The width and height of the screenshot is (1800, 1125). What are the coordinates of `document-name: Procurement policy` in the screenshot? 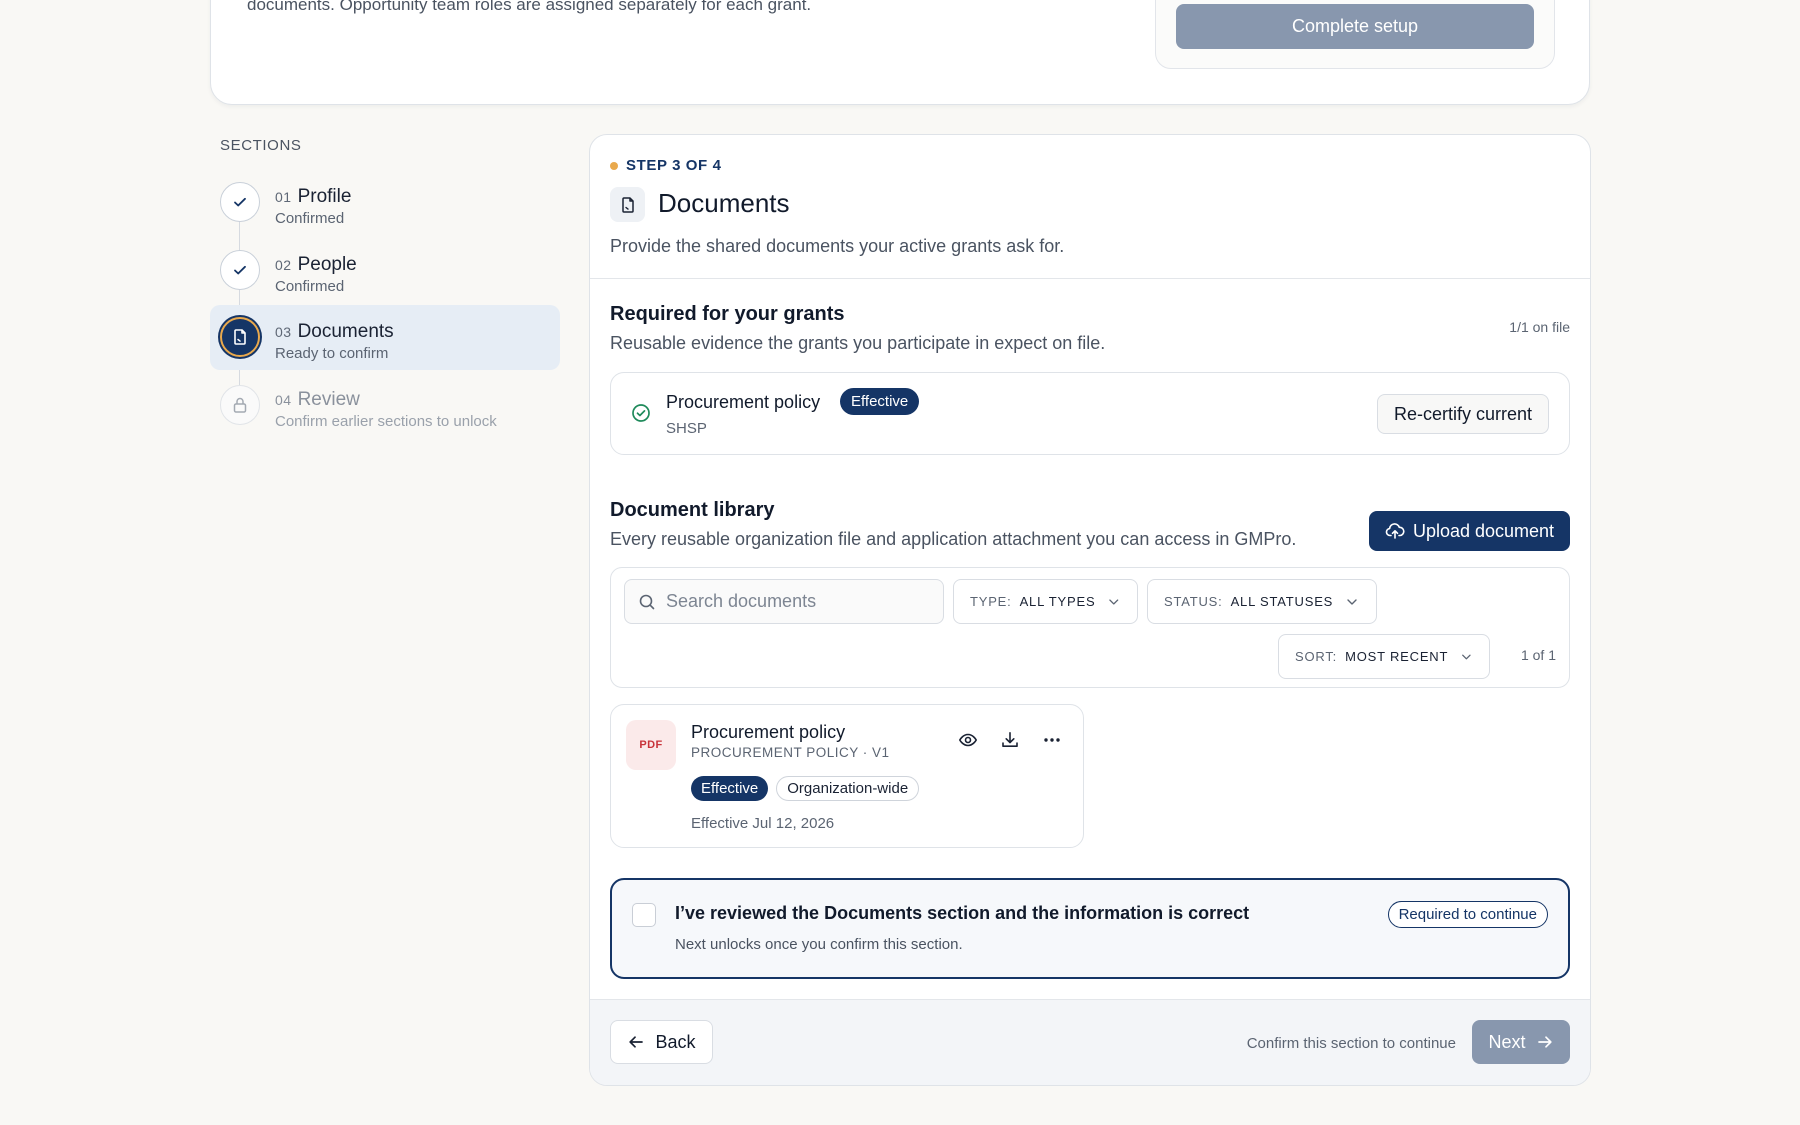 It's located at (768, 732).